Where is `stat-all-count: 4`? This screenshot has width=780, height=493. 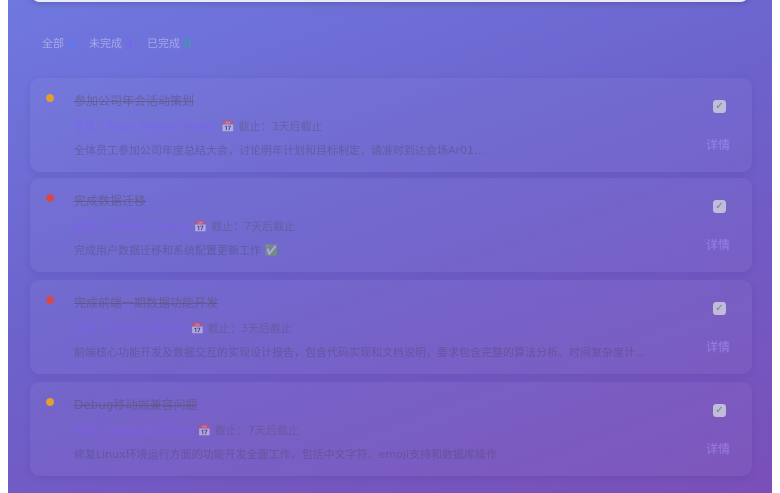
stat-all-count: 4 is located at coordinates (71, 43).